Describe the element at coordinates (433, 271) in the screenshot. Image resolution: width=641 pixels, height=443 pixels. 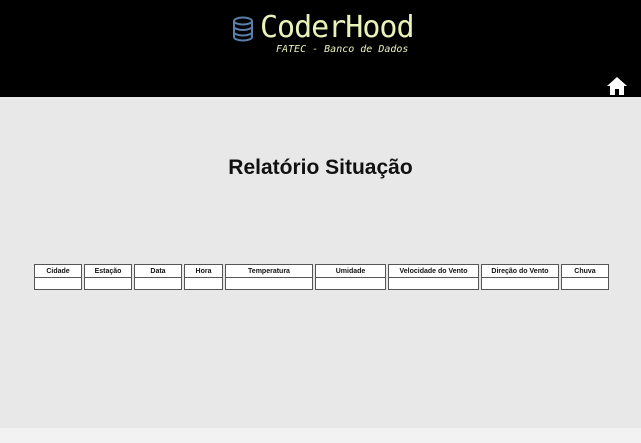
I see `column-header-velocidade-vento: Velocidade do Vento` at that location.